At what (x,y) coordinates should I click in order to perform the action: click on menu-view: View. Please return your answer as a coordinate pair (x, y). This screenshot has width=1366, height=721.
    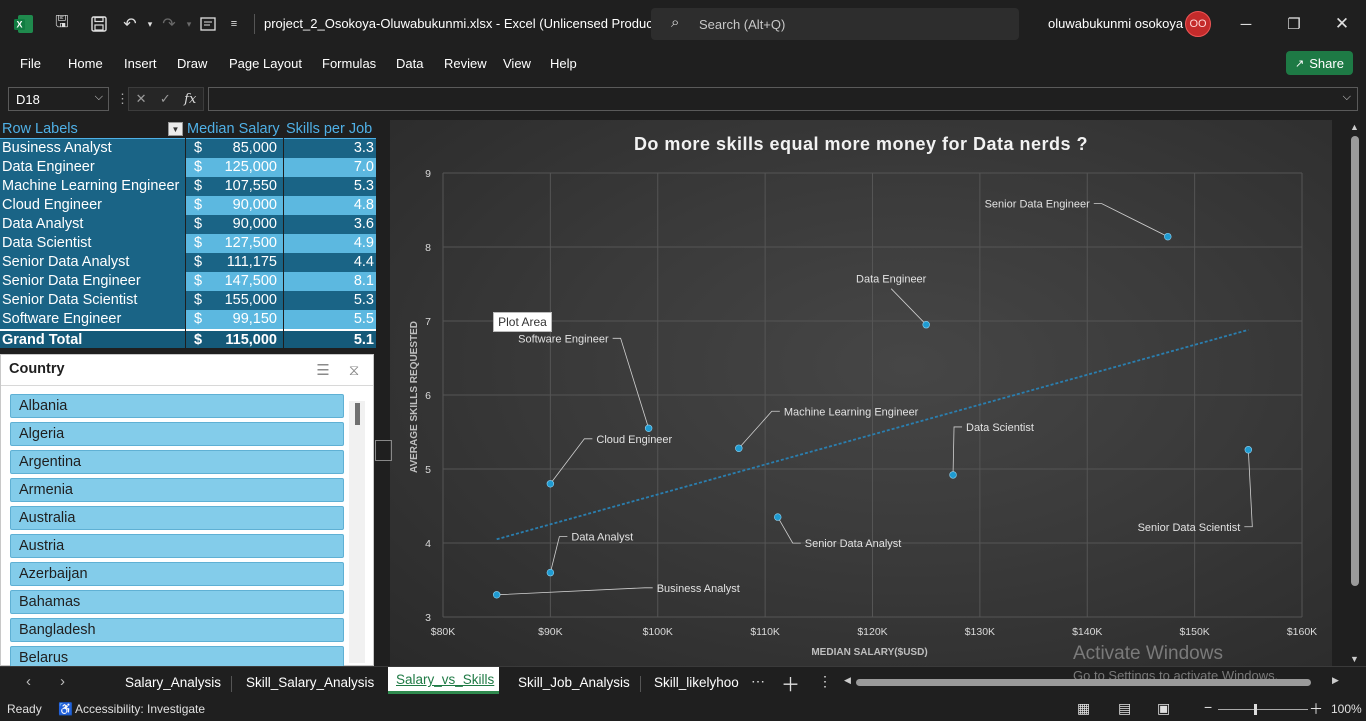
    Looking at the image, I should click on (517, 63).